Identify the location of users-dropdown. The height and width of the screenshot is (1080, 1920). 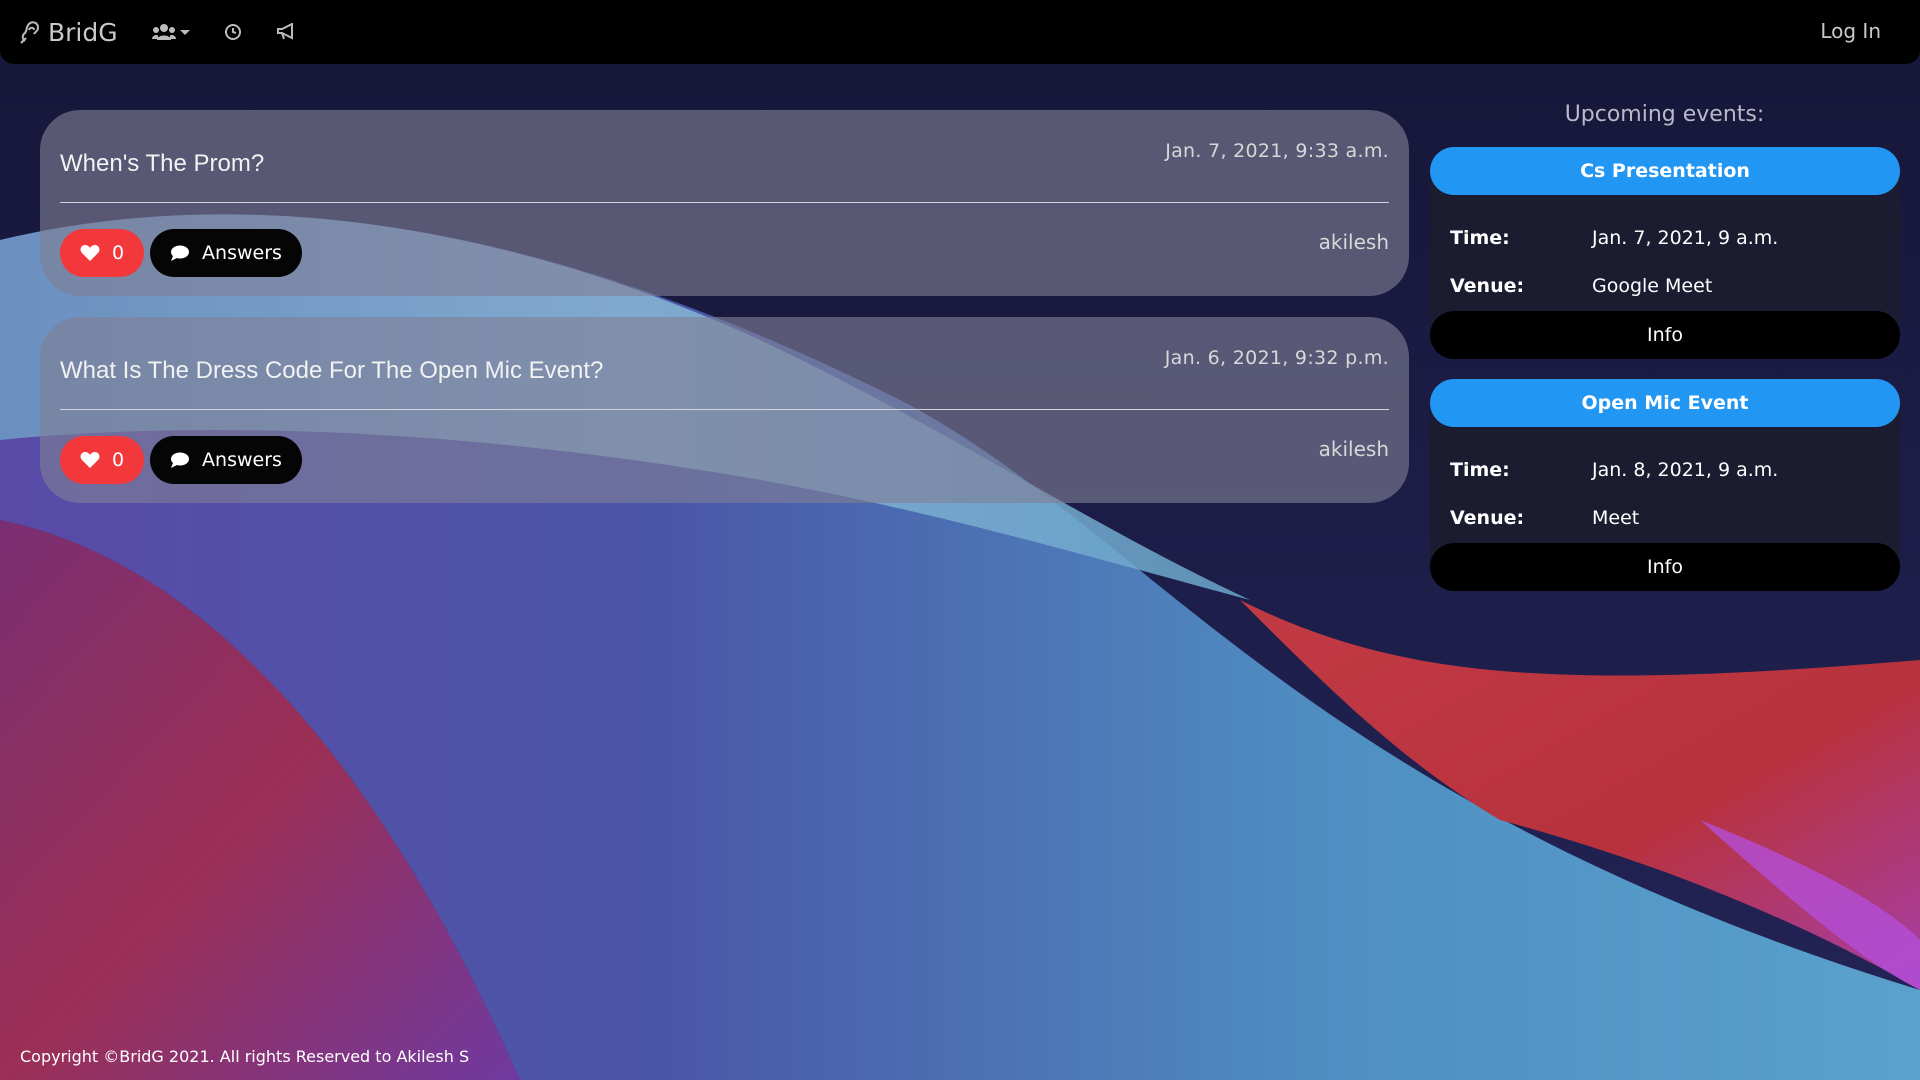
(170, 32).